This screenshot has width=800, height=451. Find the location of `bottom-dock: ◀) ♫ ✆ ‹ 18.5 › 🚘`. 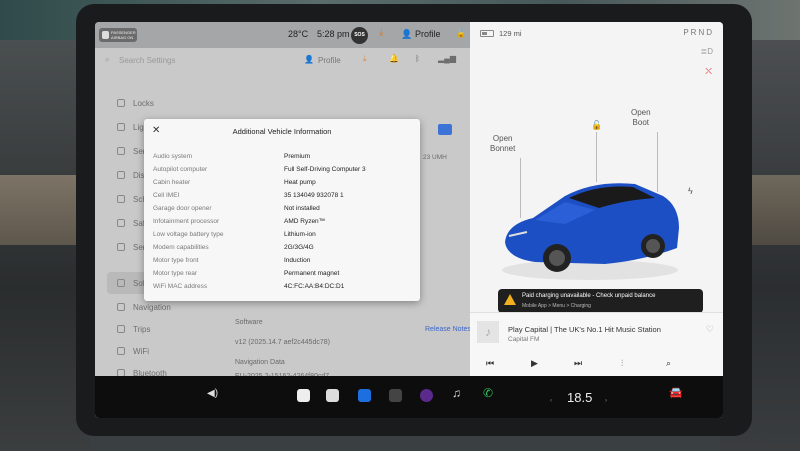

bottom-dock: ◀) ♫ ✆ ‹ 18.5 › 🚘 is located at coordinates (409, 397).